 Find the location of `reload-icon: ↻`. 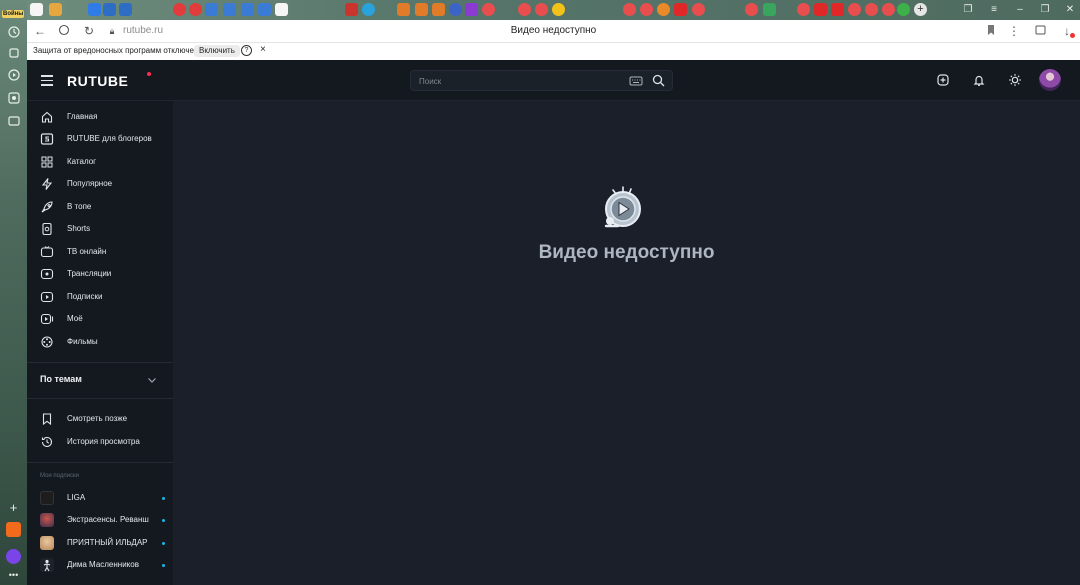

reload-icon: ↻ is located at coordinates (89, 31).